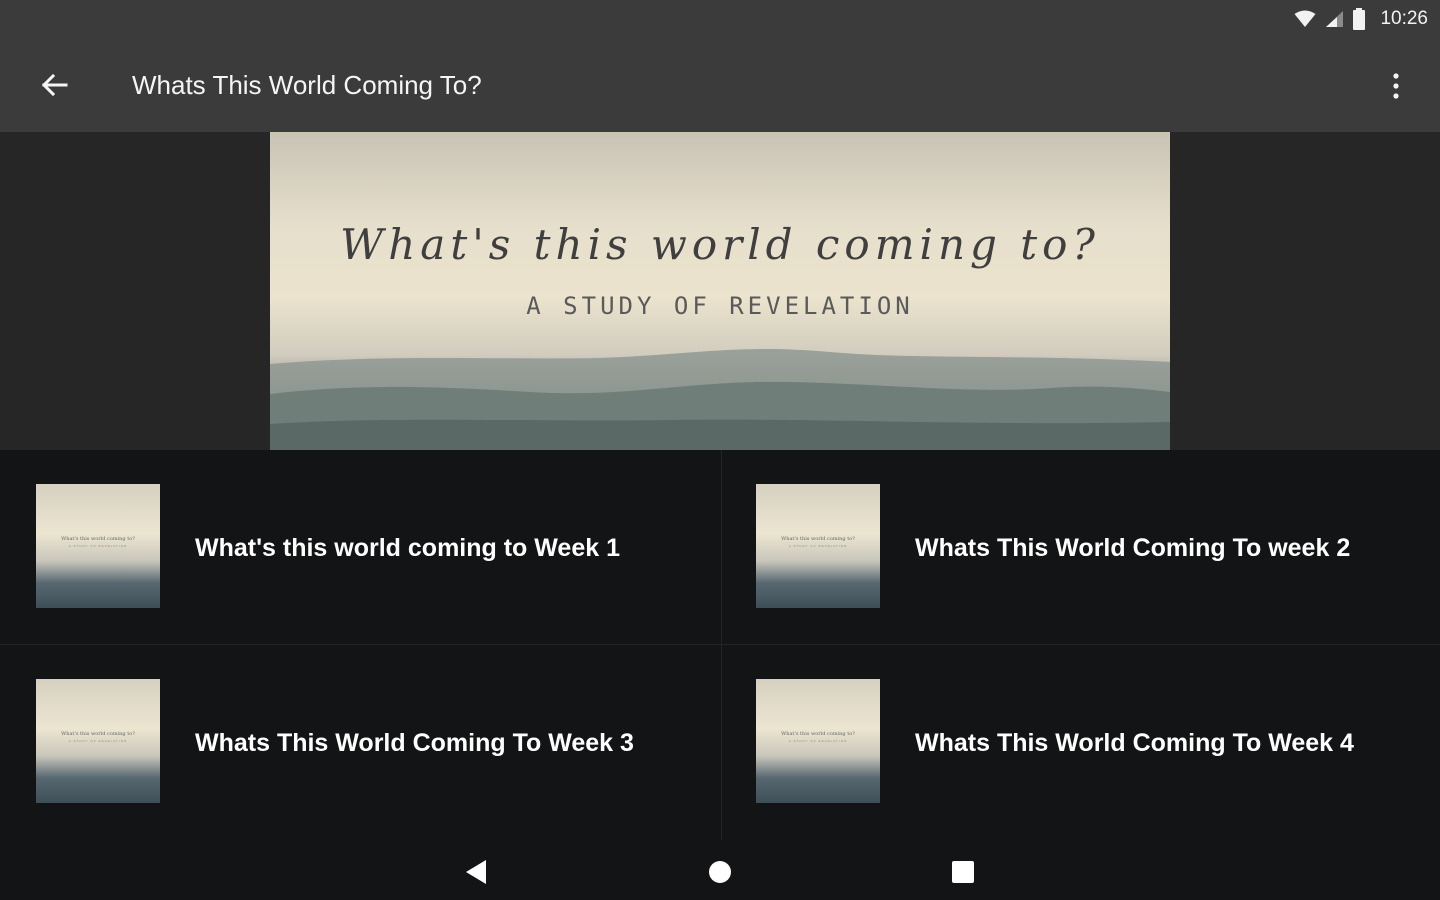 The width and height of the screenshot is (1440, 900). Describe the element at coordinates (407, 548) in the screenshot. I see `list-item-label: What's this world coming to Week 1` at that location.